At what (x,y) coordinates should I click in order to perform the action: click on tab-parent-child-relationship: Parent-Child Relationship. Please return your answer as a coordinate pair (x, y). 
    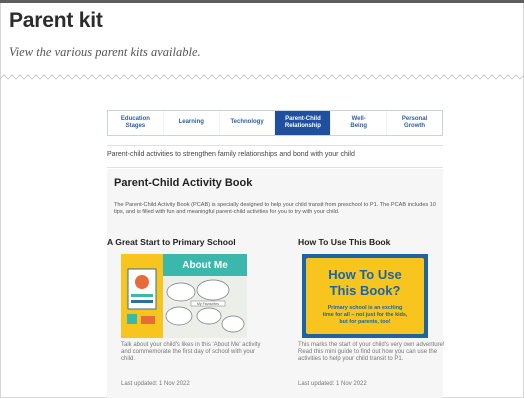
    Looking at the image, I should click on (303, 123).